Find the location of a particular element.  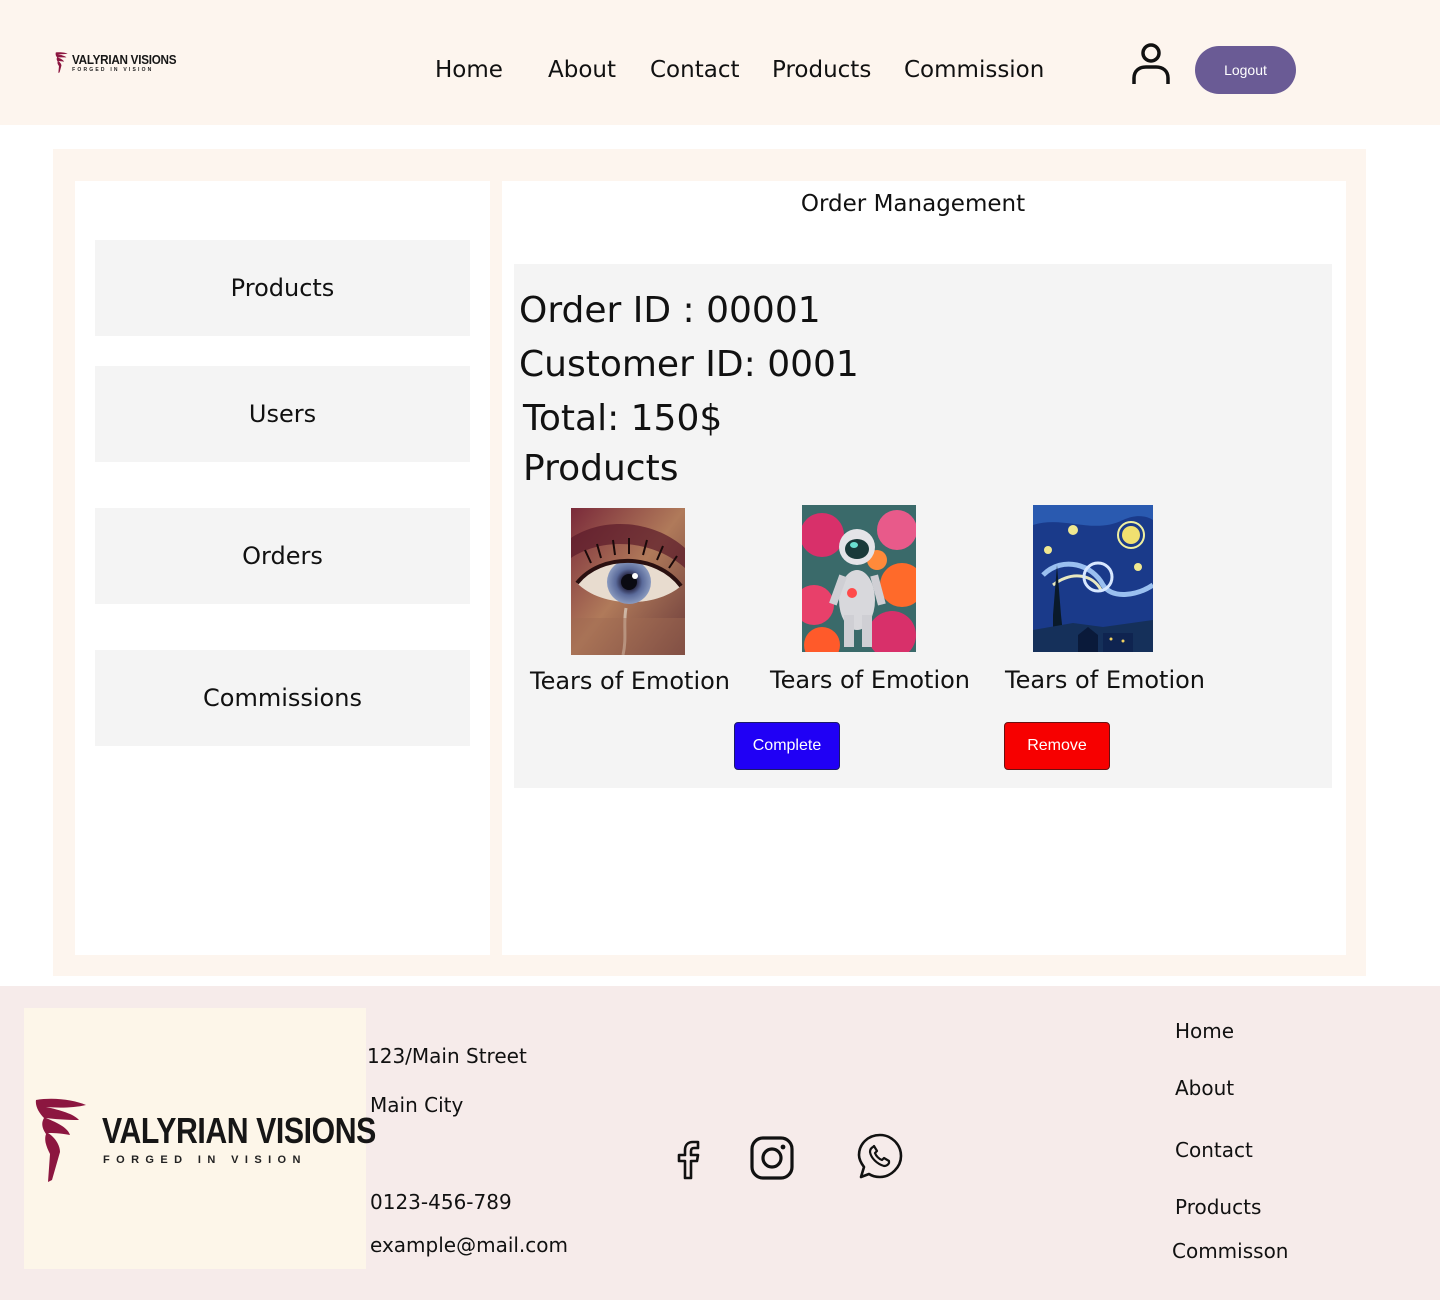

footer-brand-logo: VALYRIAN VISIONS FORGED IN VISION is located at coordinates (200, 1138).